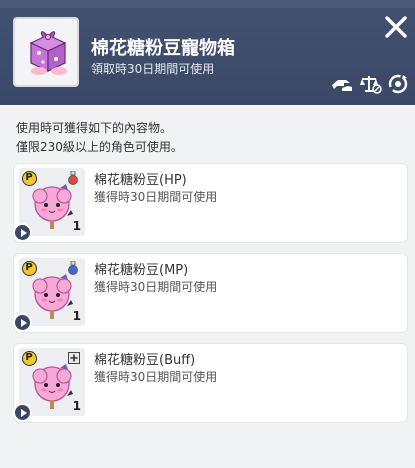 This screenshot has height=468, width=415. I want to click on blue-potion-icon, so click(73, 268).